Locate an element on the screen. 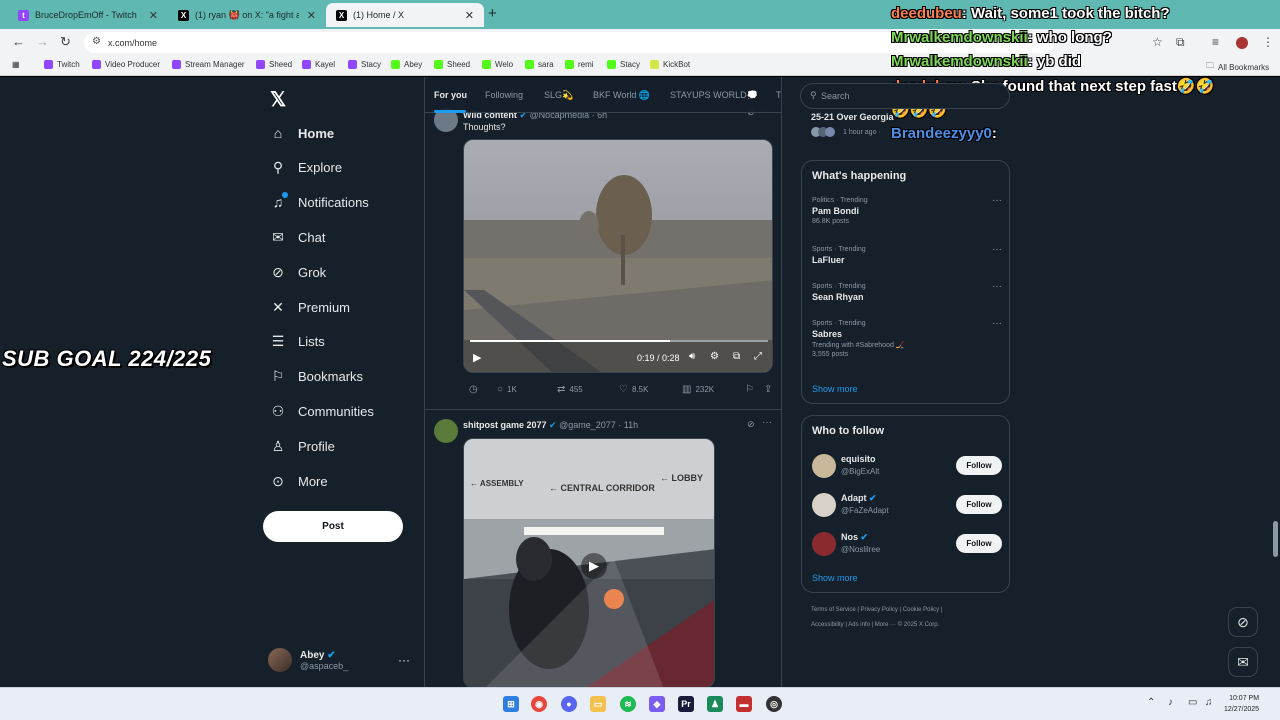 Image resolution: width=1280 pixels, height=720 pixels. premiere-icon: Pr is located at coordinates (686, 704).